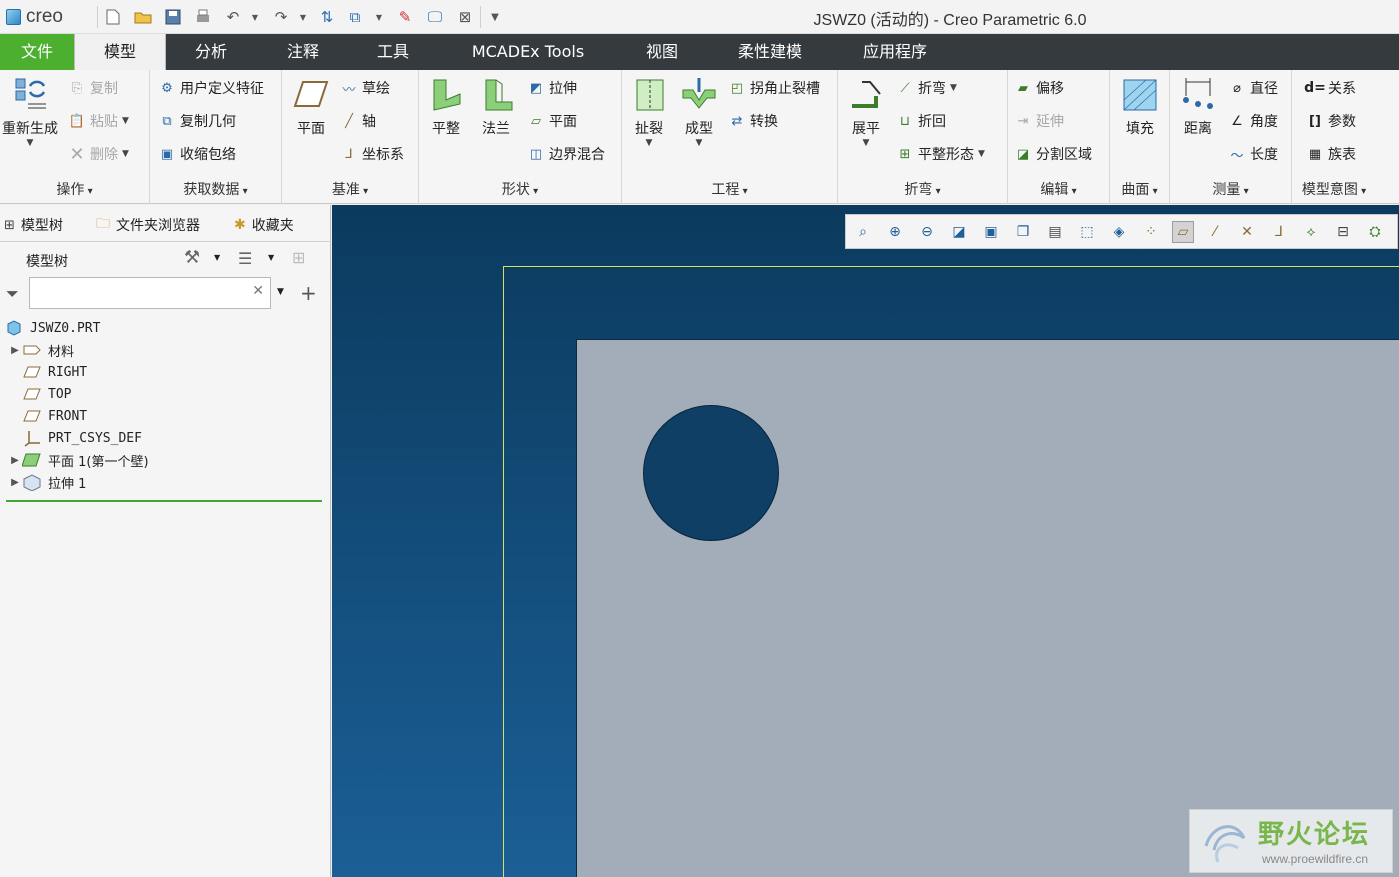  What do you see at coordinates (1375, 232) in the screenshot?
I see `appearance-icon: ⛭` at bounding box center [1375, 232].